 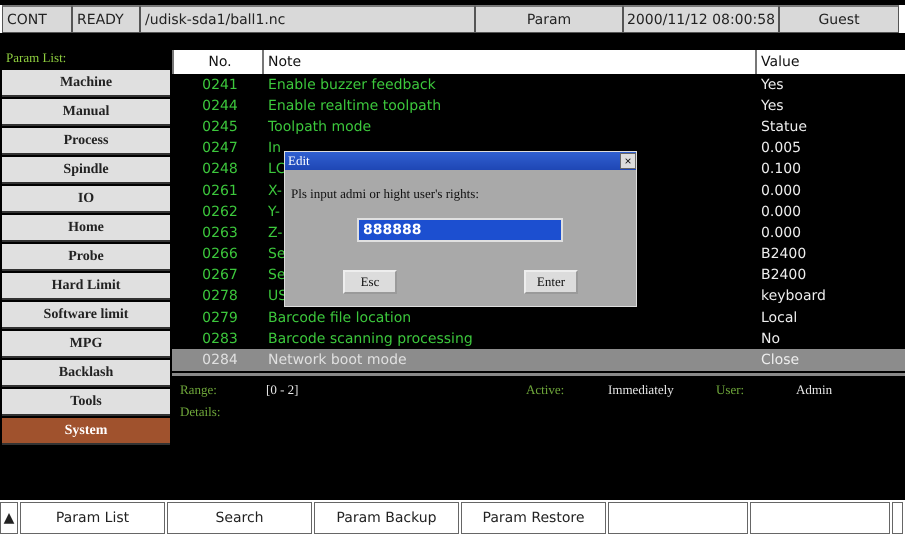 What do you see at coordinates (201, 412) in the screenshot?
I see `details-label: Details:` at bounding box center [201, 412].